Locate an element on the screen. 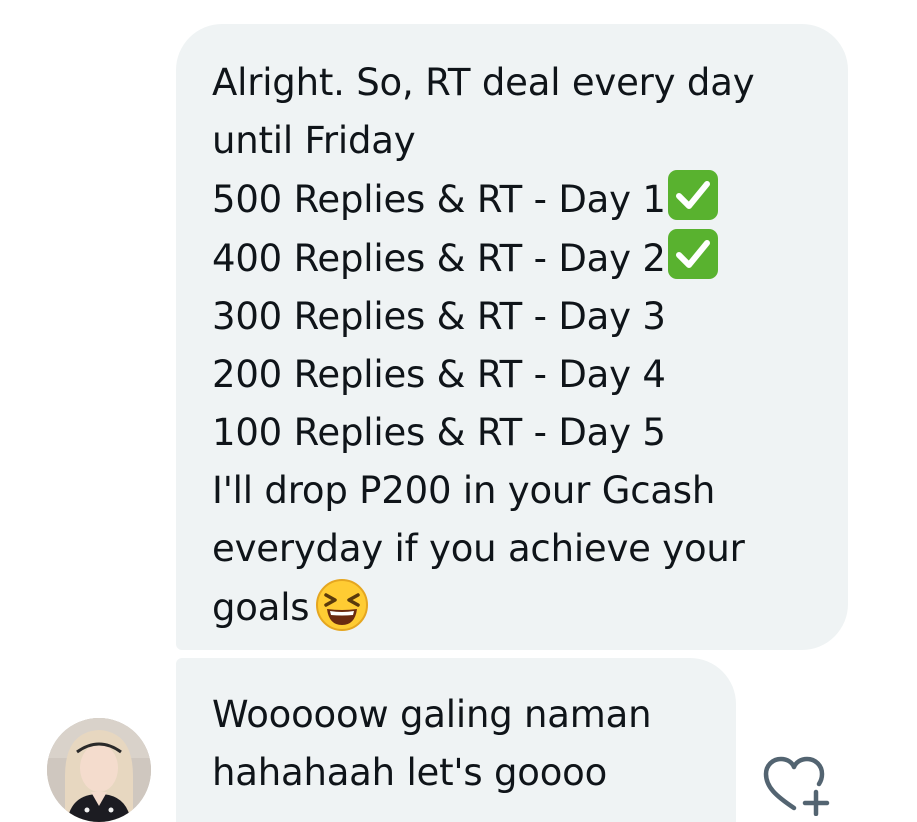  message-line-day2: 400 Replies & RT - Day 2 is located at coordinates (520, 258).